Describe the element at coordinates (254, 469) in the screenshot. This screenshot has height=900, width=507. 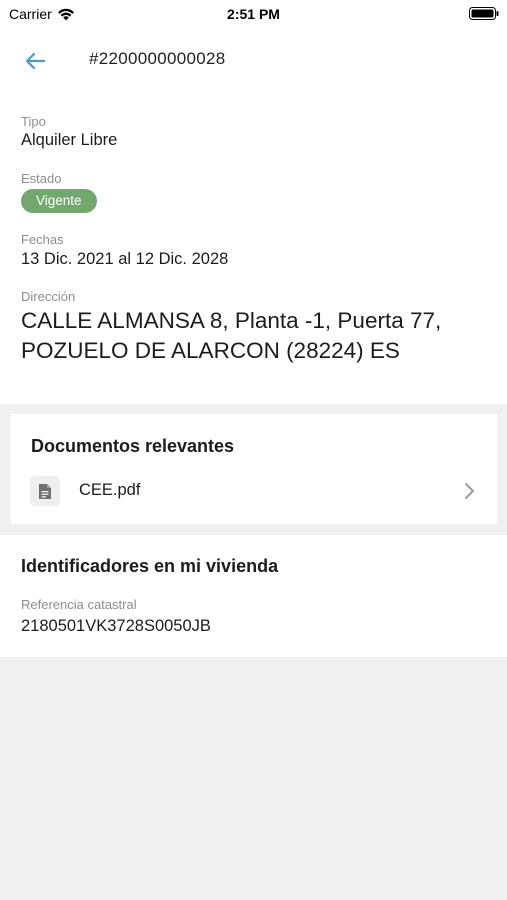
I see `documents-card: Documentos relevantes CEE.pdf` at that location.